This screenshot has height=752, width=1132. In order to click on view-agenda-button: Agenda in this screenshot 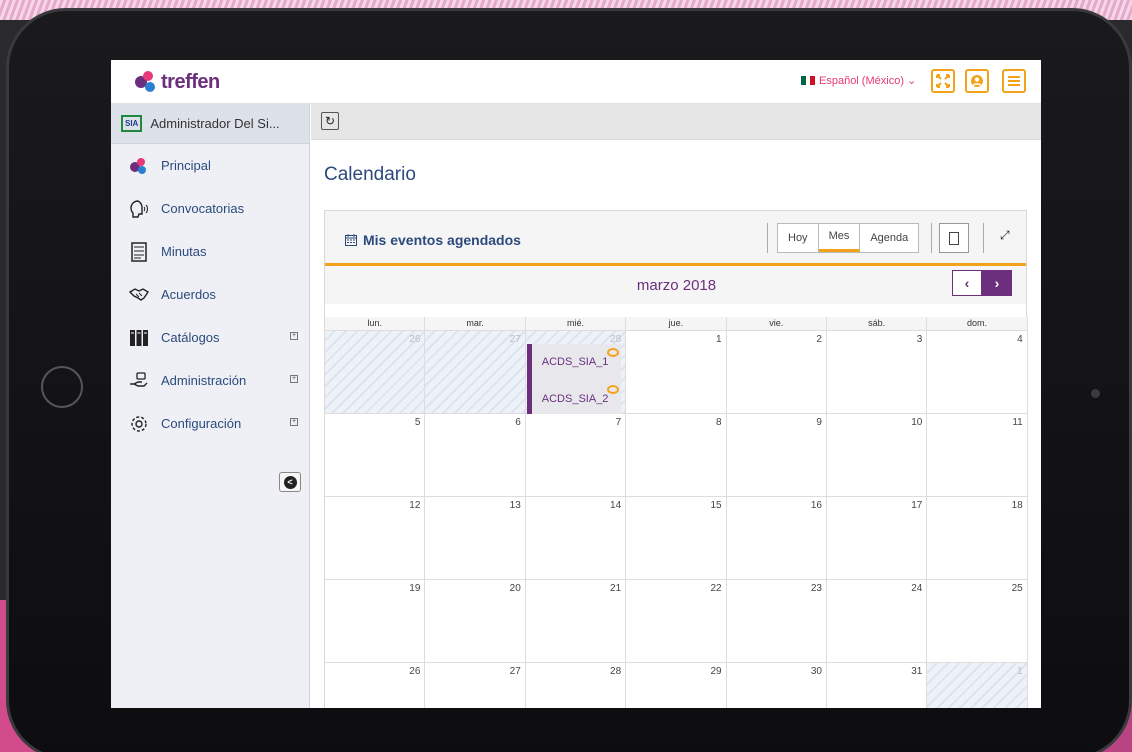, I will do `click(889, 238)`.